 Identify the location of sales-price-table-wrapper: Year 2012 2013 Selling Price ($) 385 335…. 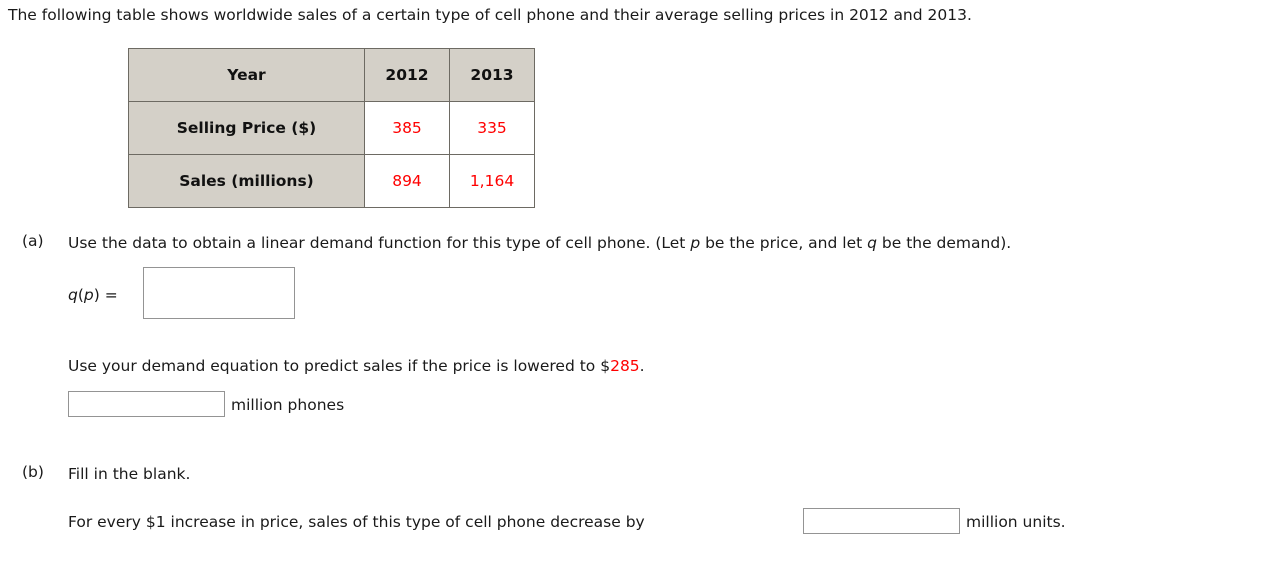
(331, 128).